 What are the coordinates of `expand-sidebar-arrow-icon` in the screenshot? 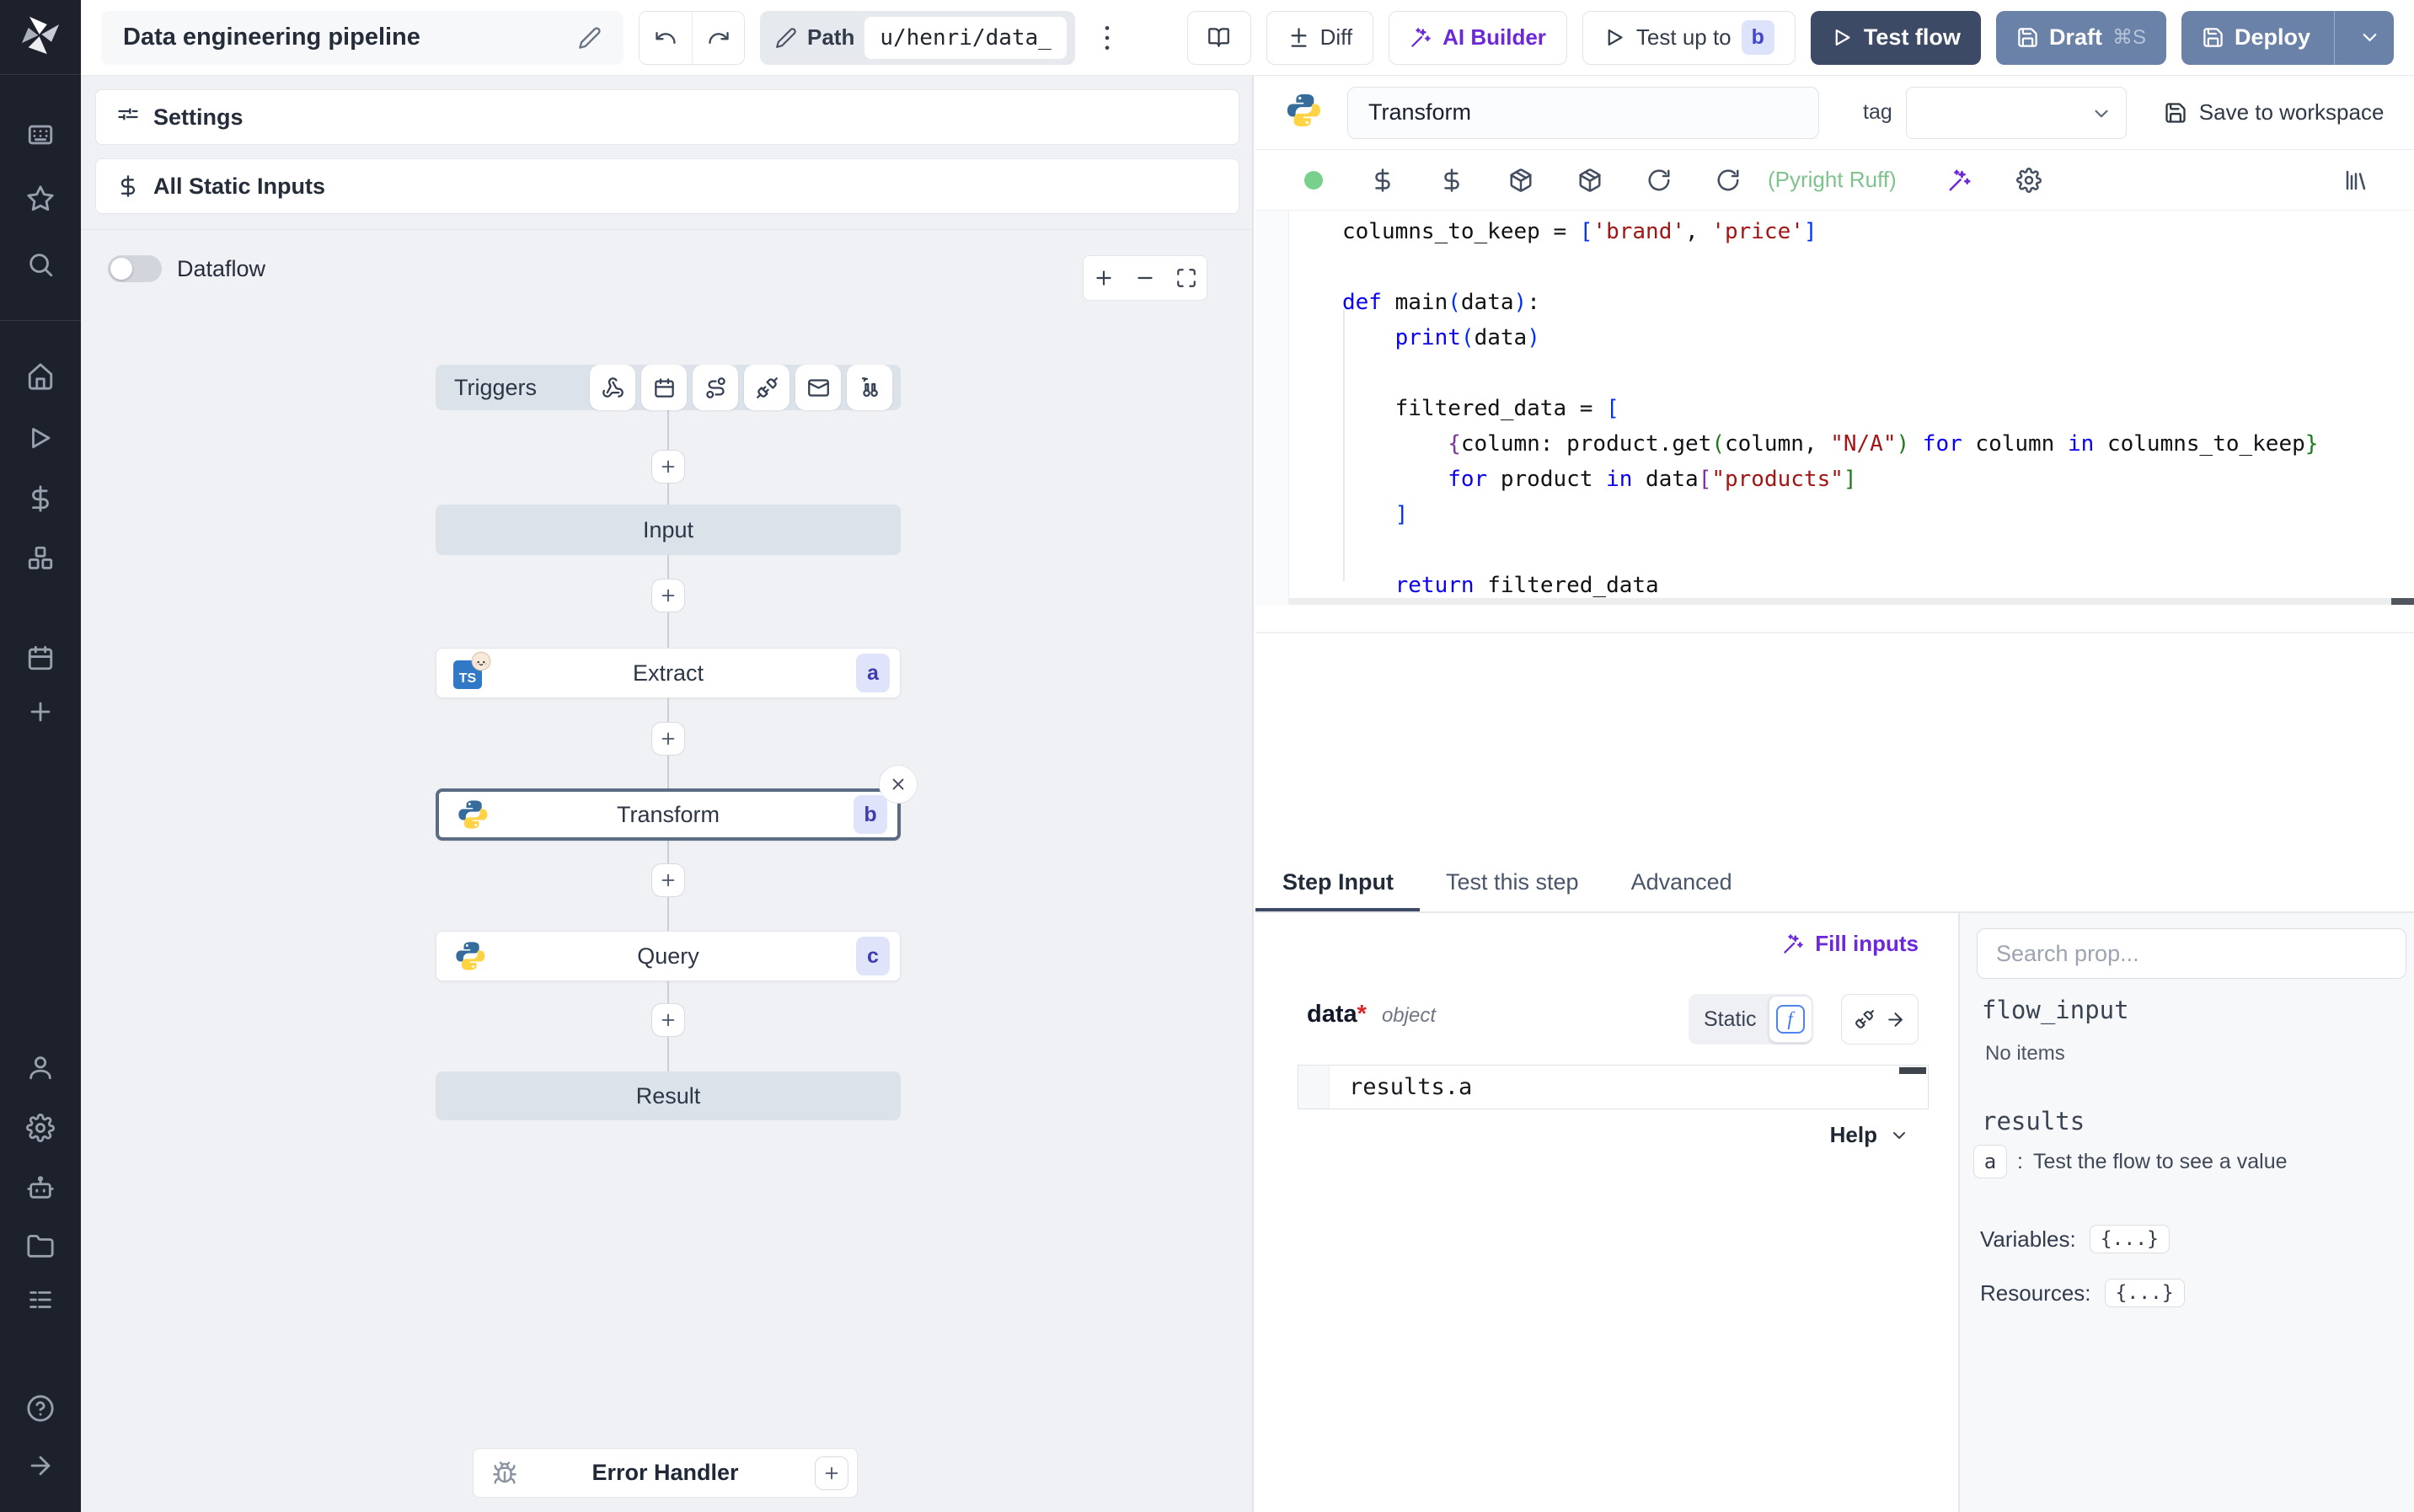 It's located at (40, 1465).